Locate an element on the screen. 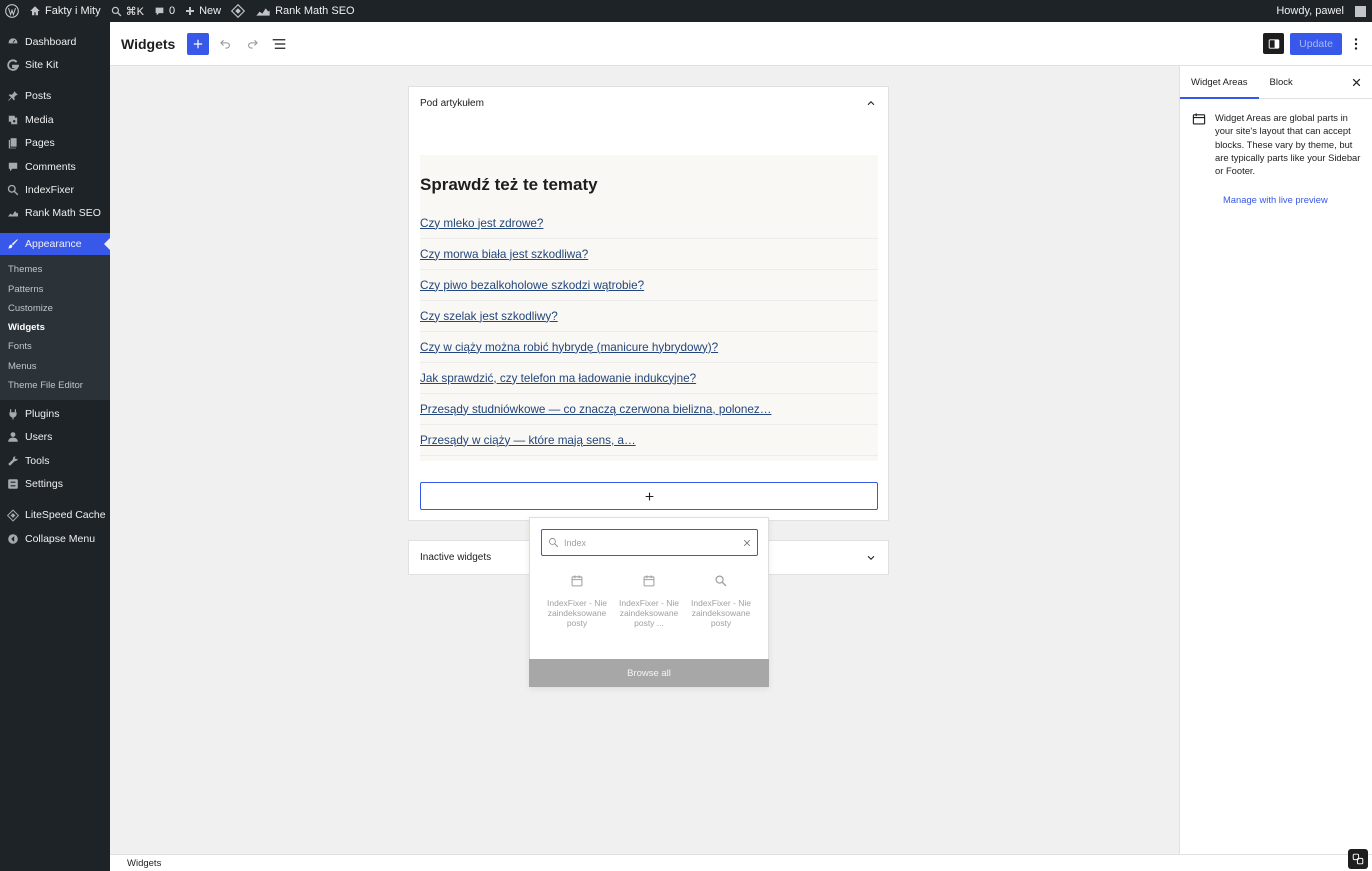  menu-pages: Pages is located at coordinates (55, 143).